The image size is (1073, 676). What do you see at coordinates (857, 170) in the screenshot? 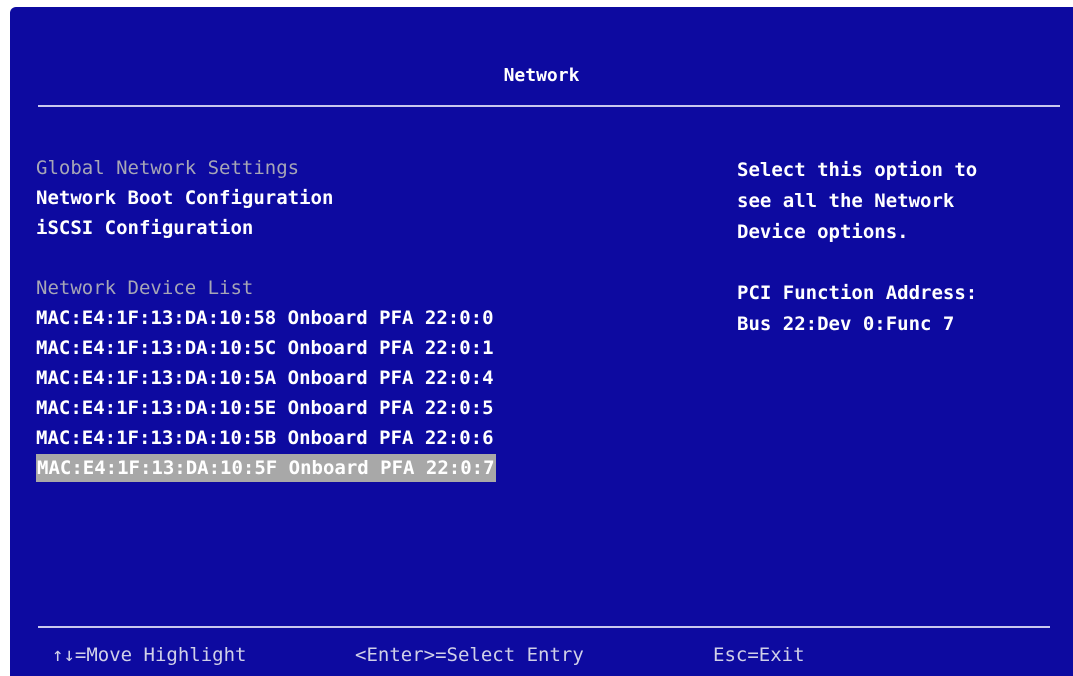
I see `help-text-line: Select this option to` at bounding box center [857, 170].